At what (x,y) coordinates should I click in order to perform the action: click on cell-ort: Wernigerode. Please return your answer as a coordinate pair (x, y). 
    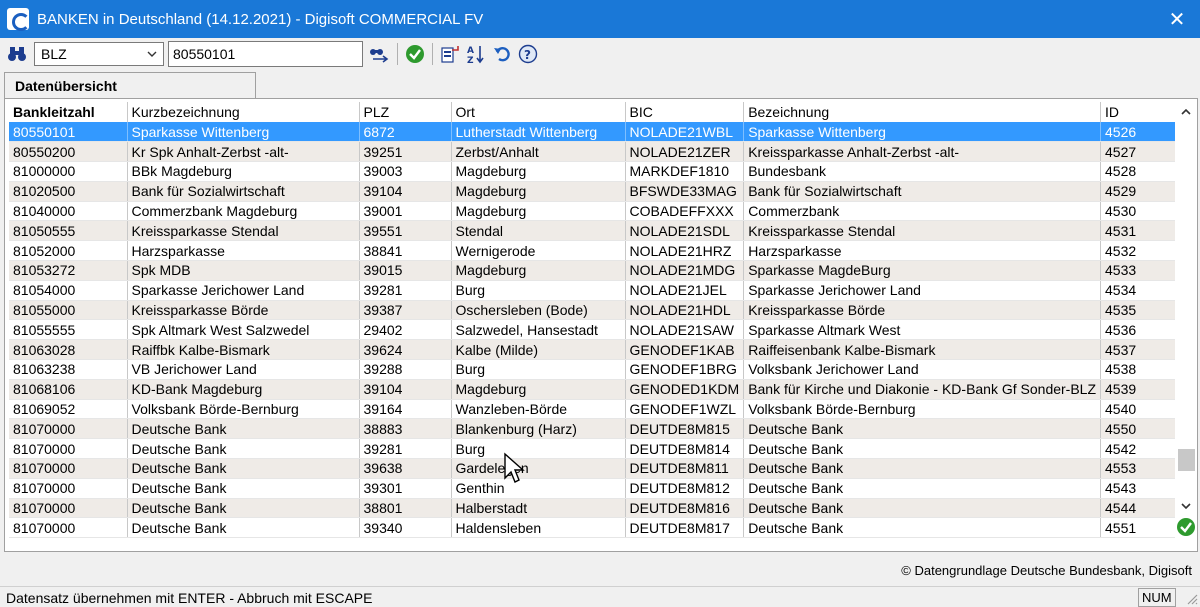
    Looking at the image, I should click on (538, 251).